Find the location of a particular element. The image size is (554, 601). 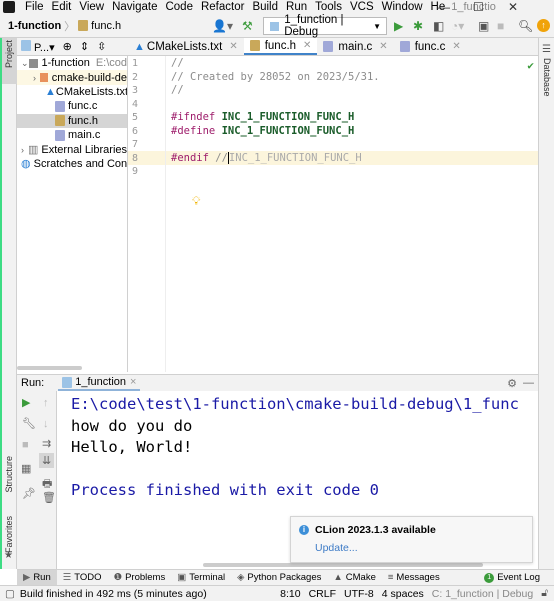

chevron-down-icon: ⌄ is located at coordinates (25, 63).